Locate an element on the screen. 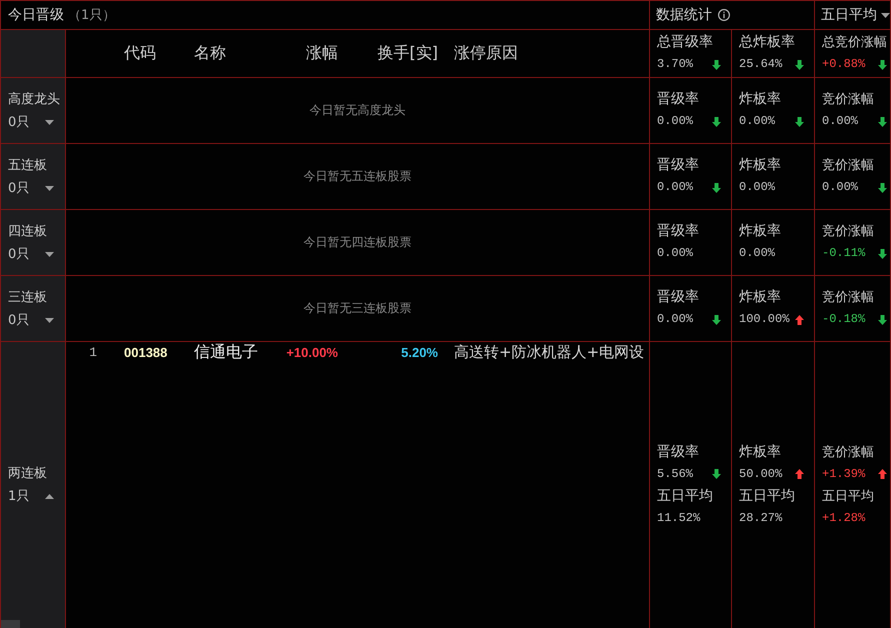  period-dropdown: 五日平均 is located at coordinates (853, 15).